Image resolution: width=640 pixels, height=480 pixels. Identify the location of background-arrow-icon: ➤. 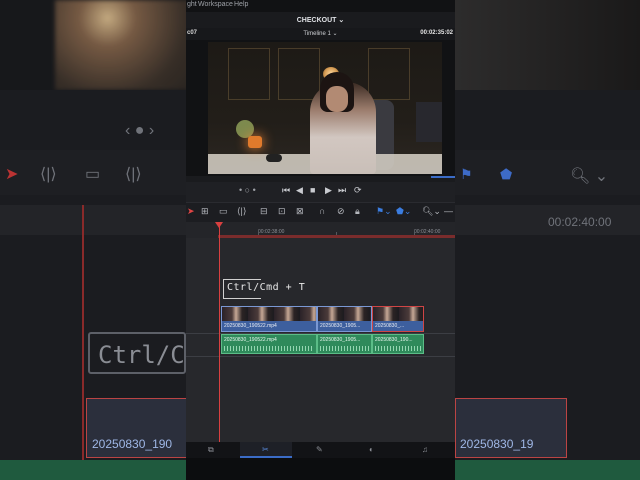
(12, 174).